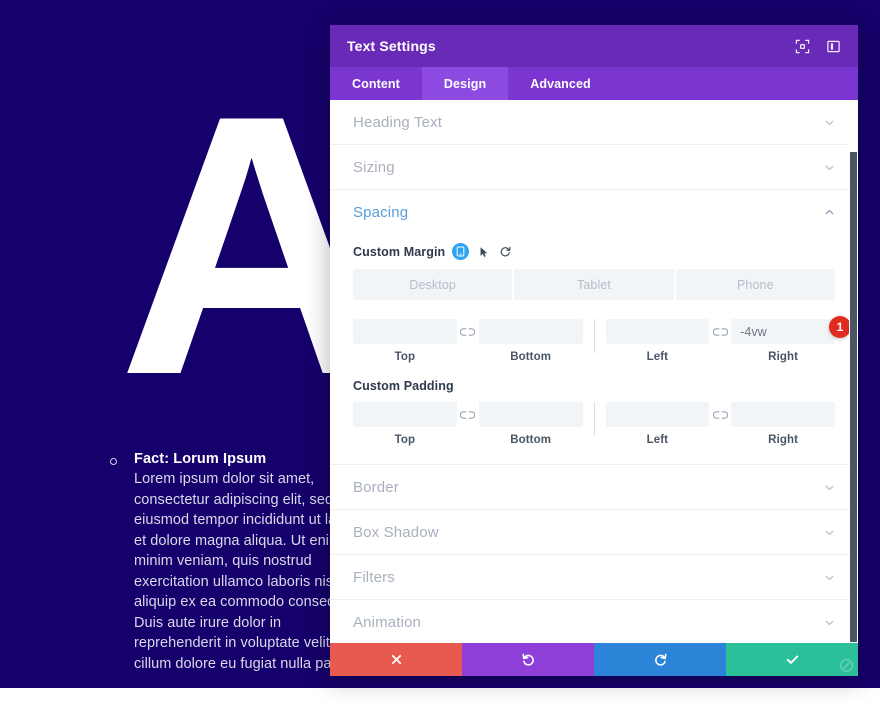 This screenshot has height=726, width=880. What do you see at coordinates (374, 577) in the screenshot?
I see `section-filters-label: Filters` at bounding box center [374, 577].